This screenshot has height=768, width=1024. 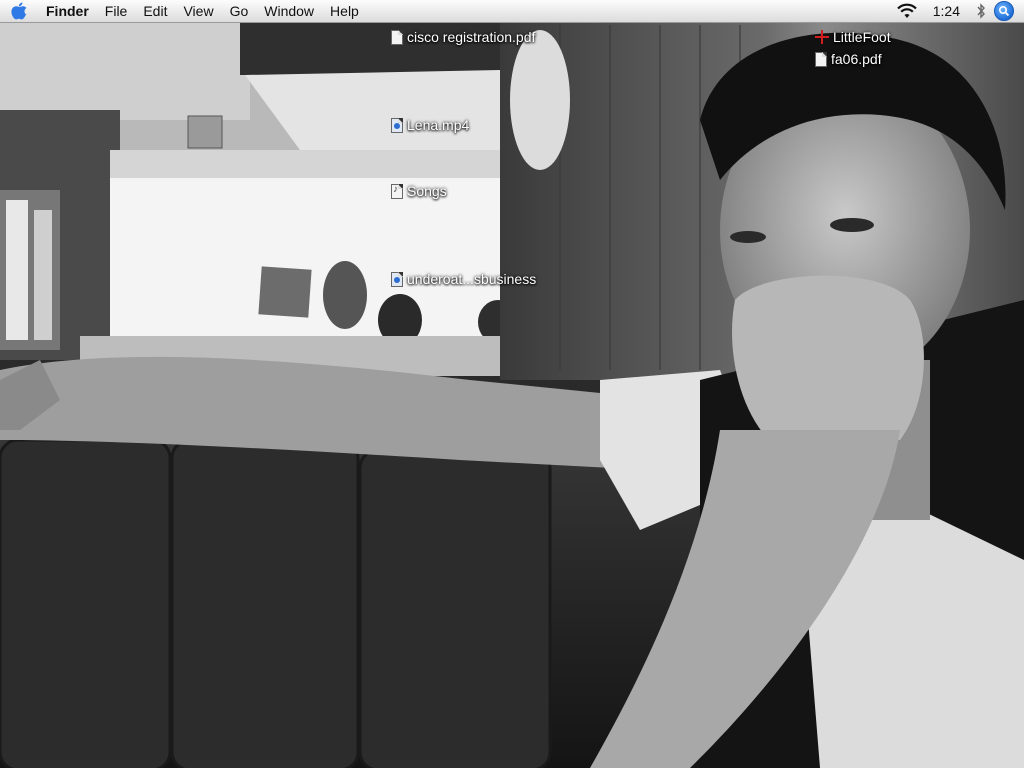 I want to click on menu-file: File, so click(x=116, y=11).